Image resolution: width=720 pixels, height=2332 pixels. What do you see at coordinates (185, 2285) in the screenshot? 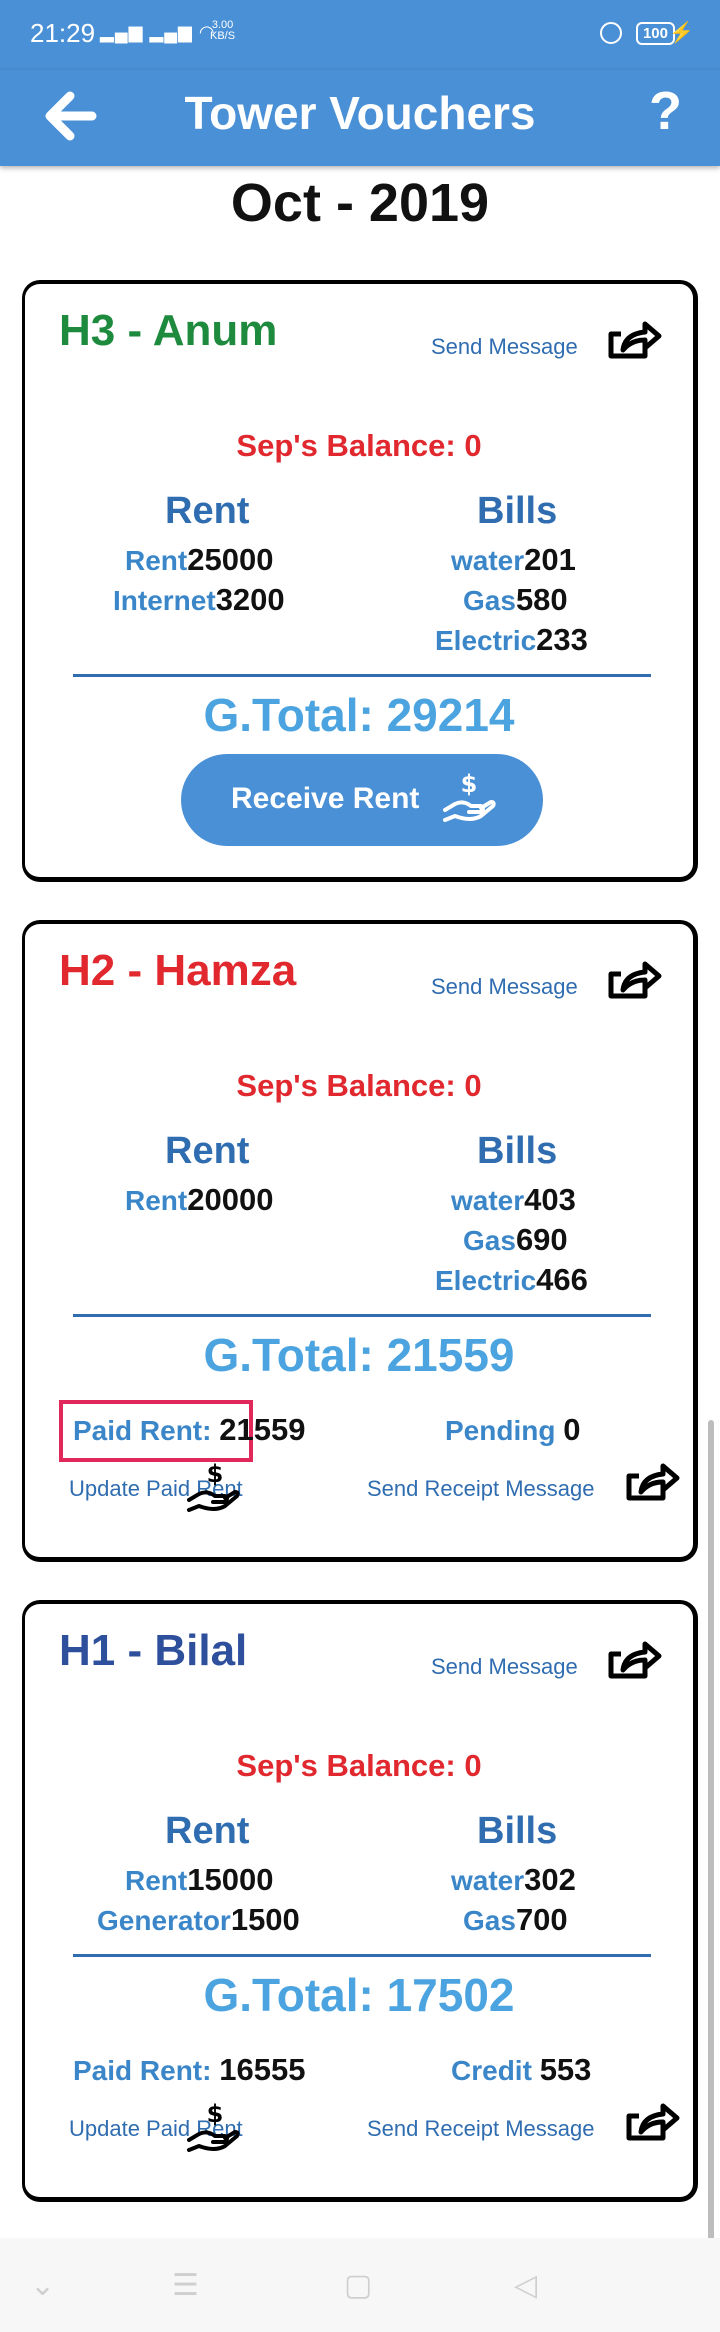
I see `menu-icon: ☰` at bounding box center [185, 2285].